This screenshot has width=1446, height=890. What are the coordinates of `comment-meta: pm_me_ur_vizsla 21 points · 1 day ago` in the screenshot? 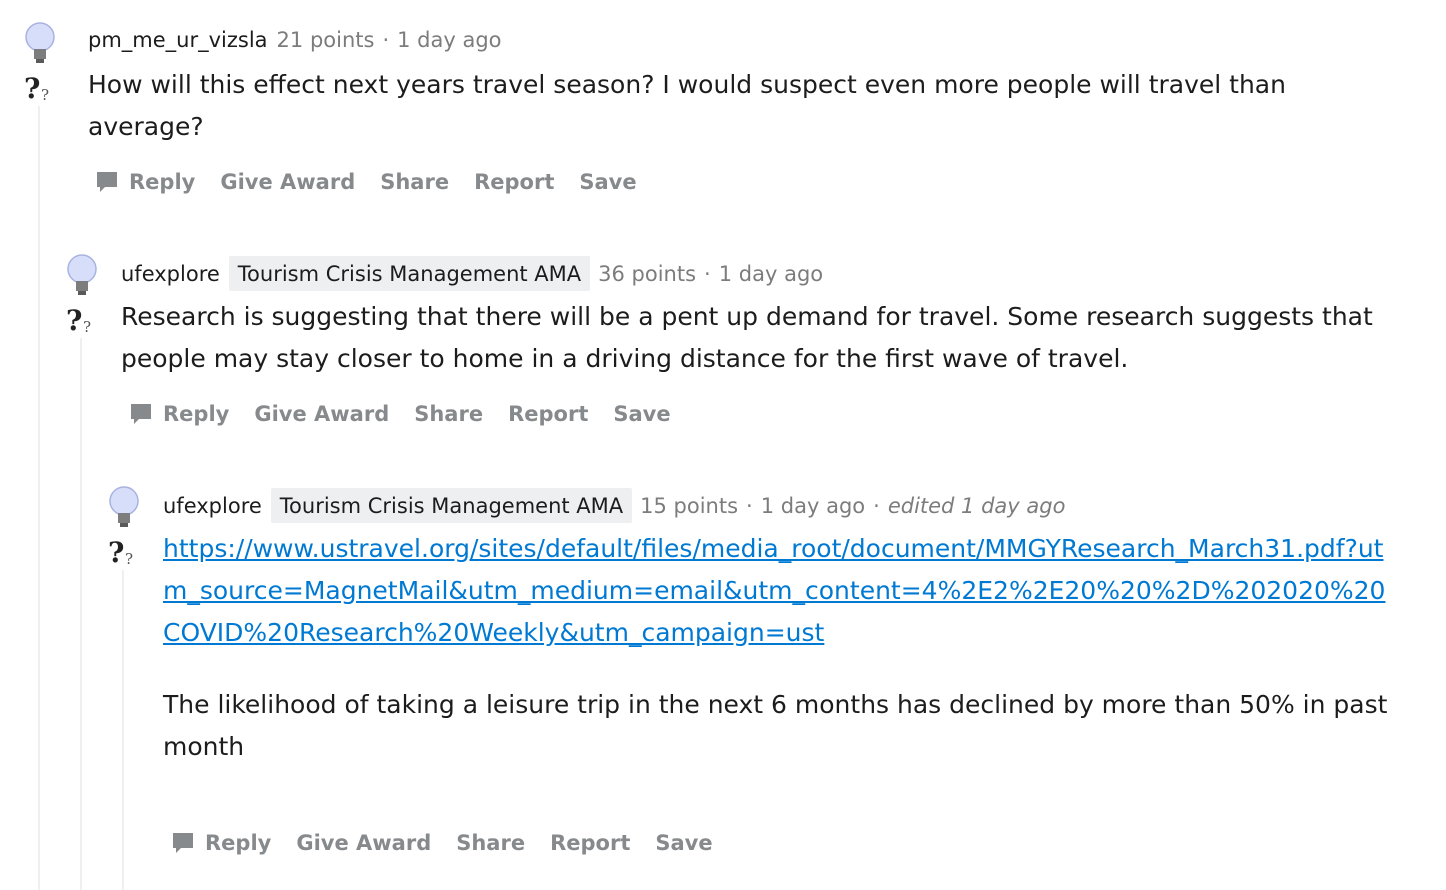 It's located at (295, 40).